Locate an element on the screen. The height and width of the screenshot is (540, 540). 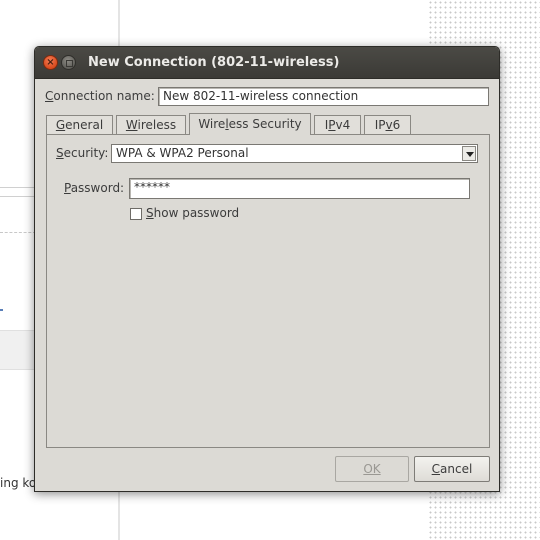
tab-wireless-security: Wireless Security is located at coordinates (250, 124).